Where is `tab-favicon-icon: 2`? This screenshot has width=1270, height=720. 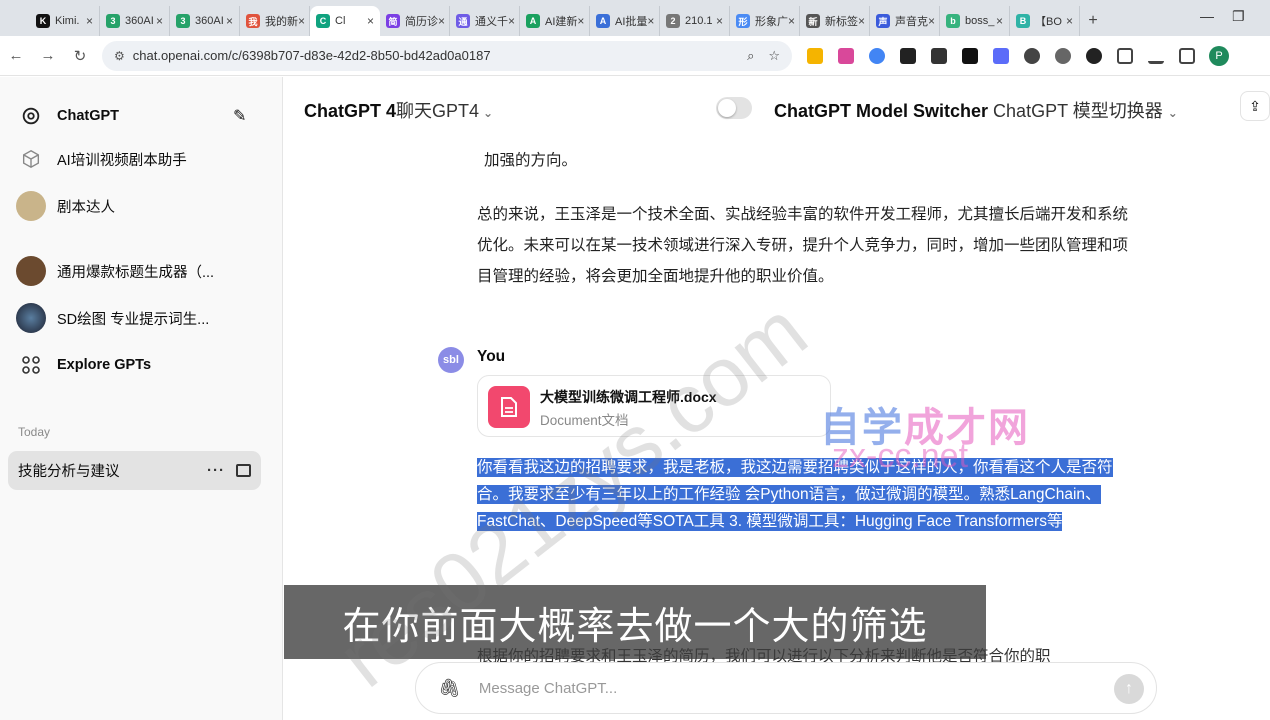 tab-favicon-icon: 2 is located at coordinates (673, 21).